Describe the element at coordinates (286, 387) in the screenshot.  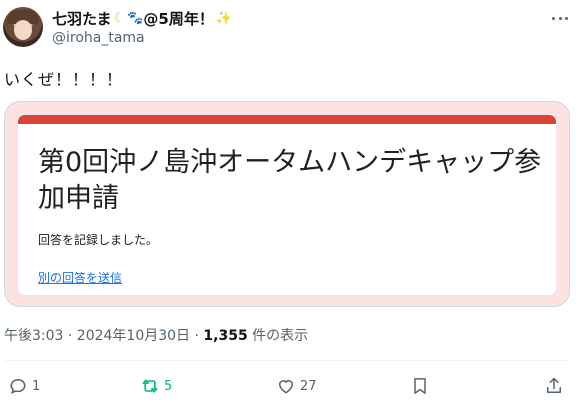
I see `heart-icon` at that location.